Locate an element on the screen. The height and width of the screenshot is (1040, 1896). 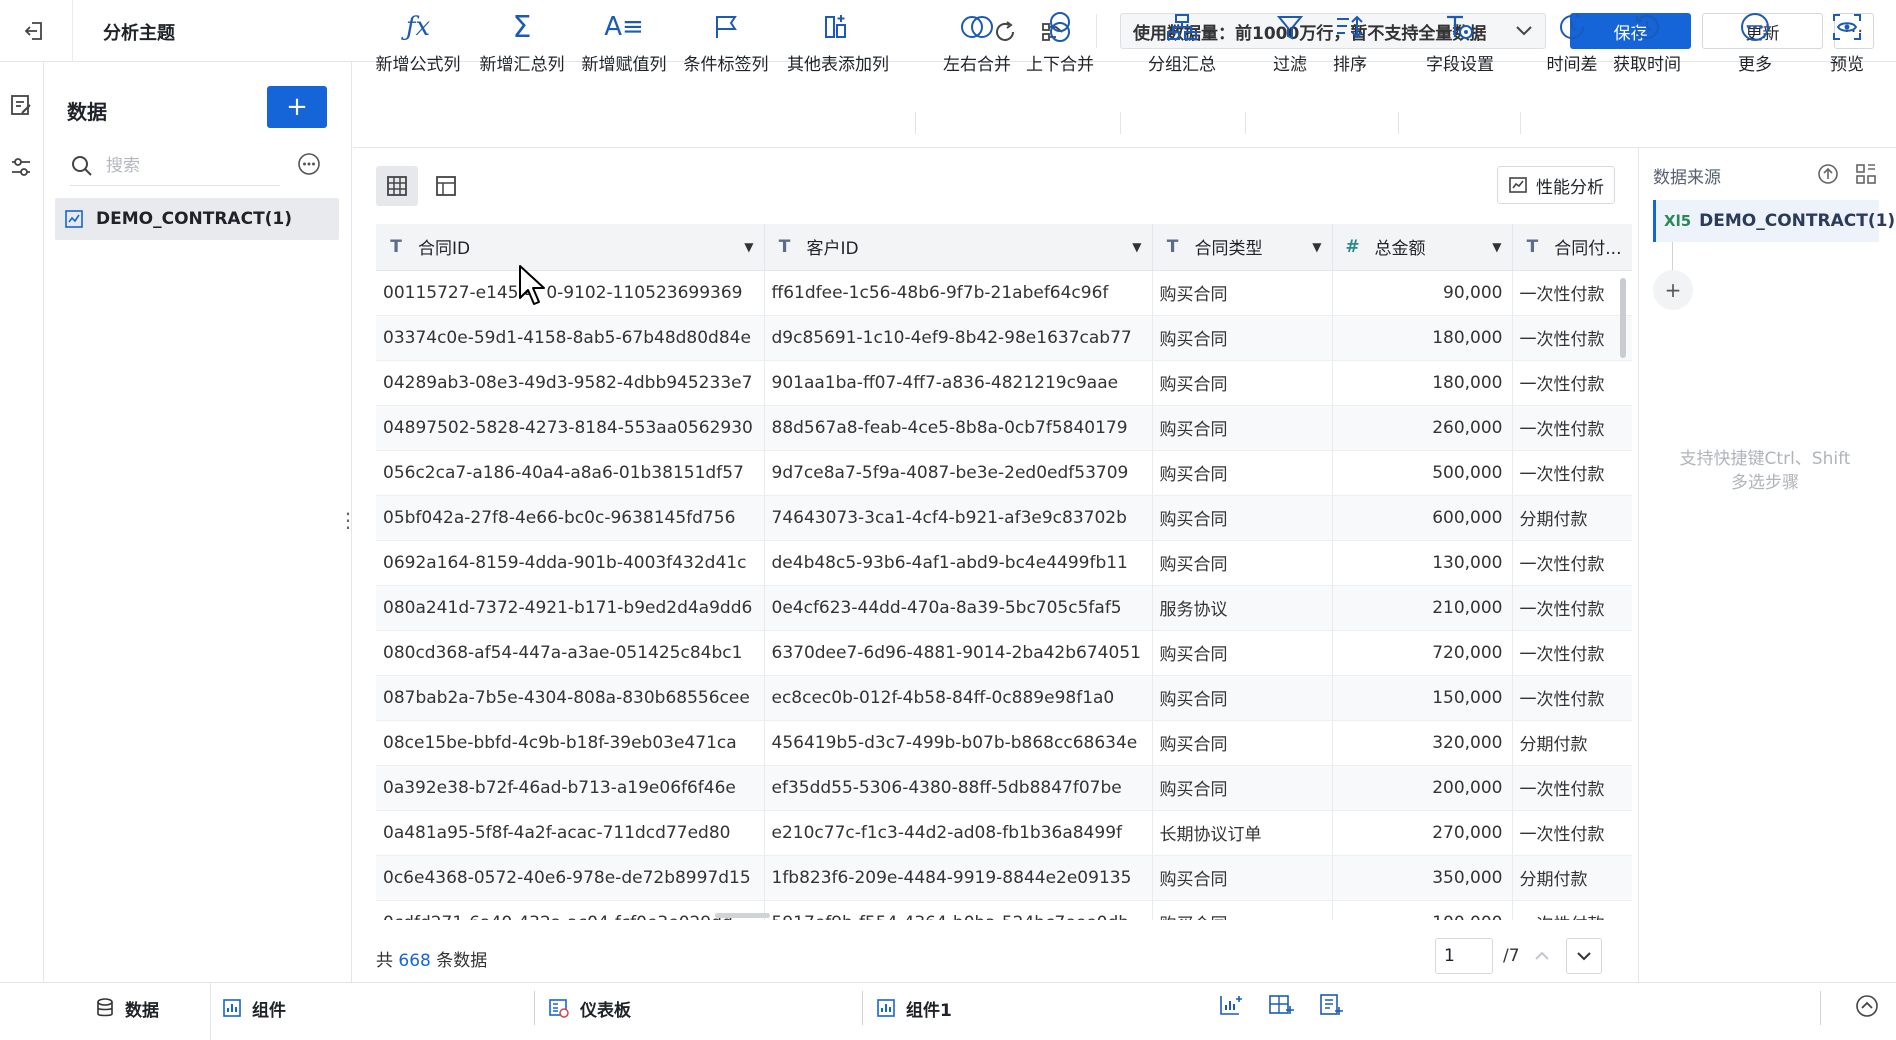
data-table-item: DEMO_CONTRACT(1) is located at coordinates (197, 219).